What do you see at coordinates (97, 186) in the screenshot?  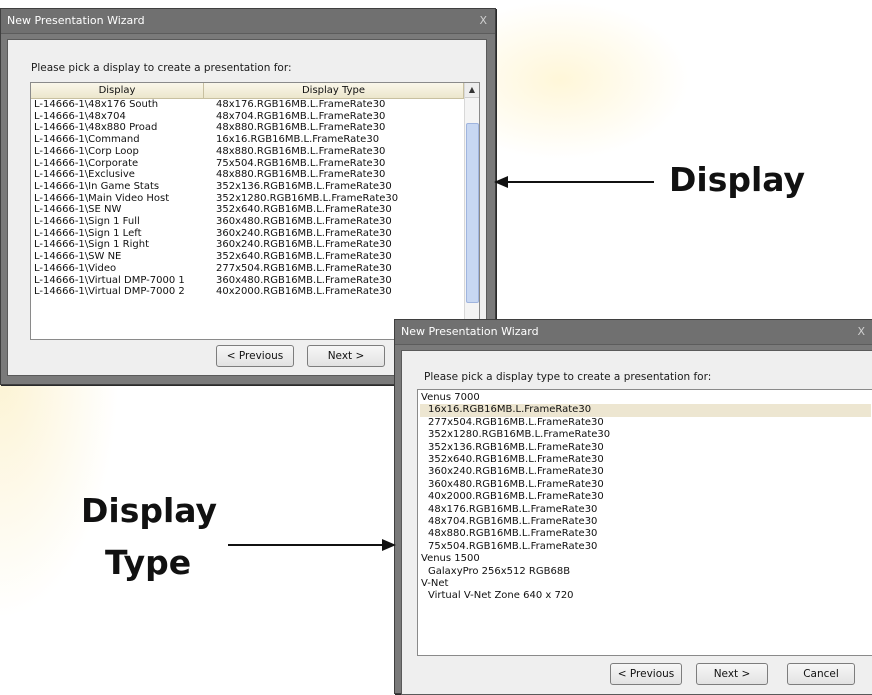 I see `display-cell: L-14666-1\In Game Stats` at bounding box center [97, 186].